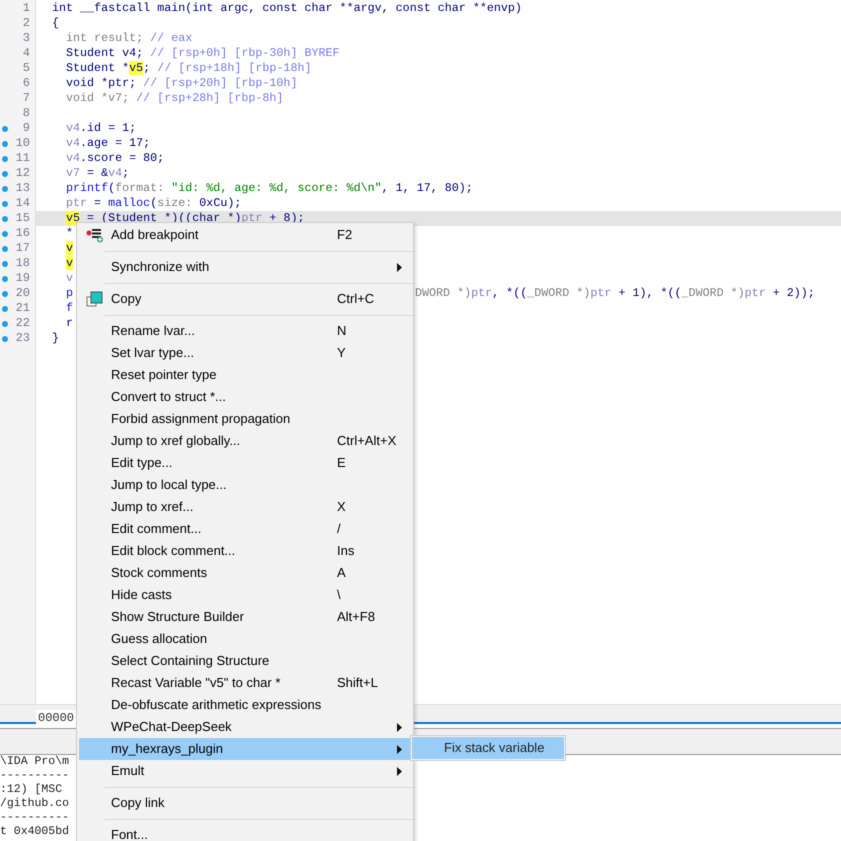 The width and height of the screenshot is (841, 841). I want to click on line-number: 14, so click(23, 203).